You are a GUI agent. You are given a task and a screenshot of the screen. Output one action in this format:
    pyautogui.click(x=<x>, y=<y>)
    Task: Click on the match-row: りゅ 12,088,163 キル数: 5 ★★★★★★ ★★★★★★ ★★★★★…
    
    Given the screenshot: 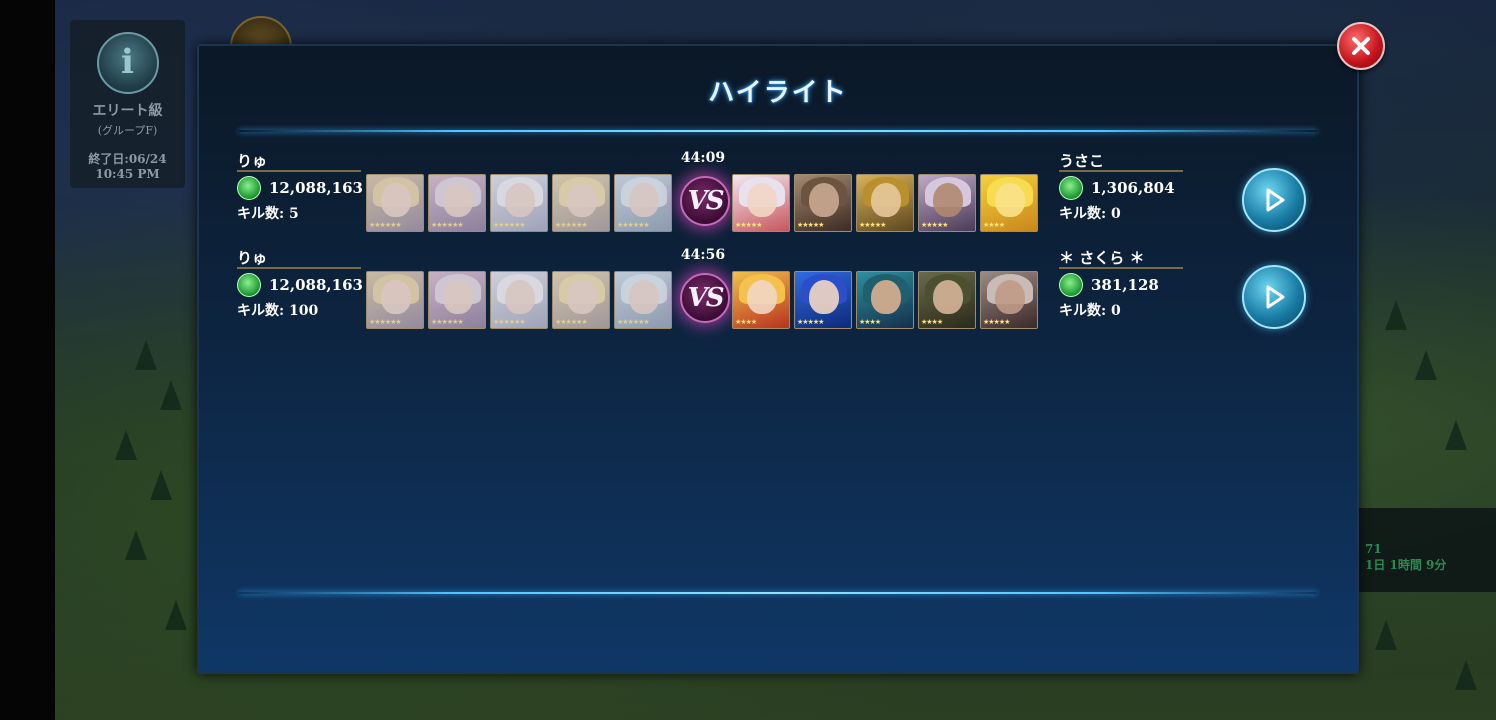 What is the action you would take?
    pyautogui.click(x=778, y=191)
    